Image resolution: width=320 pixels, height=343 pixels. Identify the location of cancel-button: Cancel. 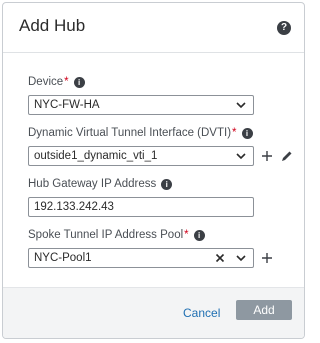
(201, 313).